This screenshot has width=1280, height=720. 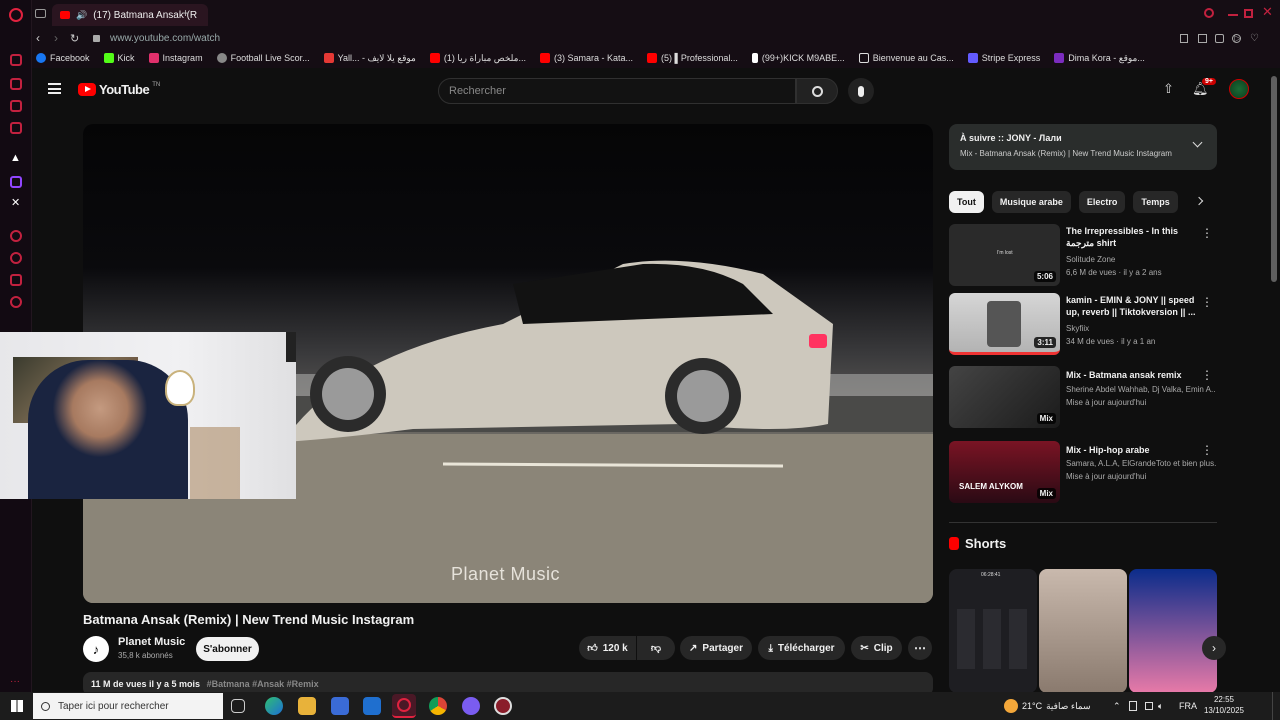 What do you see at coordinates (151, 642) in the screenshot?
I see `channel-name: Planet Music` at bounding box center [151, 642].